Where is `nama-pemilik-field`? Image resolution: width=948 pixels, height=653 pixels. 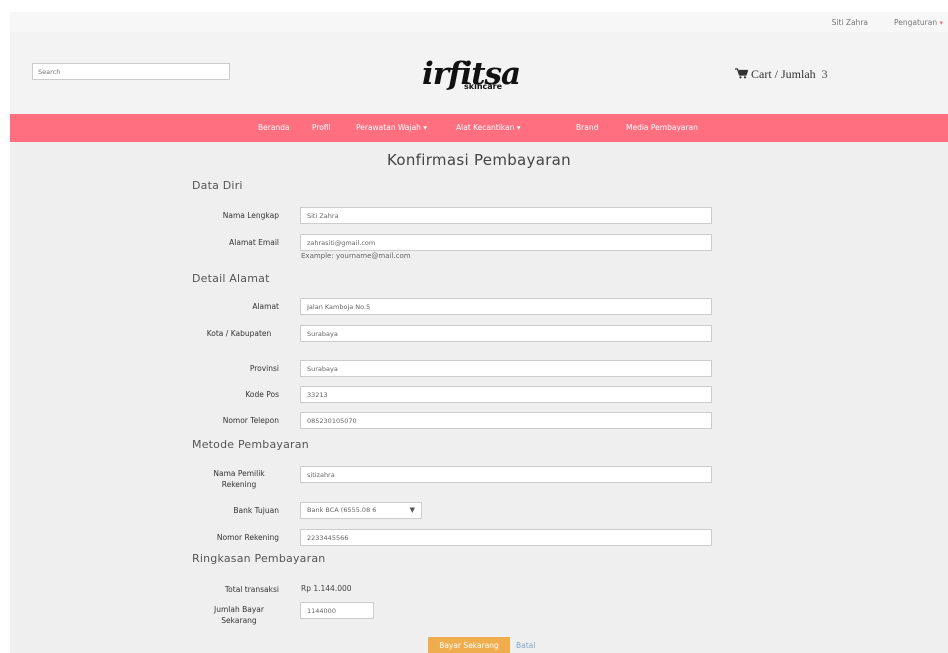 nama-pemilik-field is located at coordinates (506, 474).